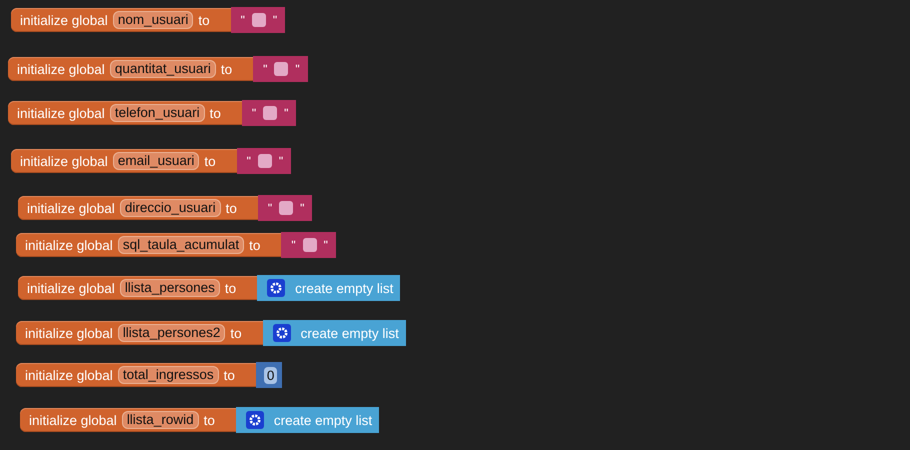  Describe the element at coordinates (170, 208) in the screenshot. I see `variable-name-field: direccio_usuari` at that location.